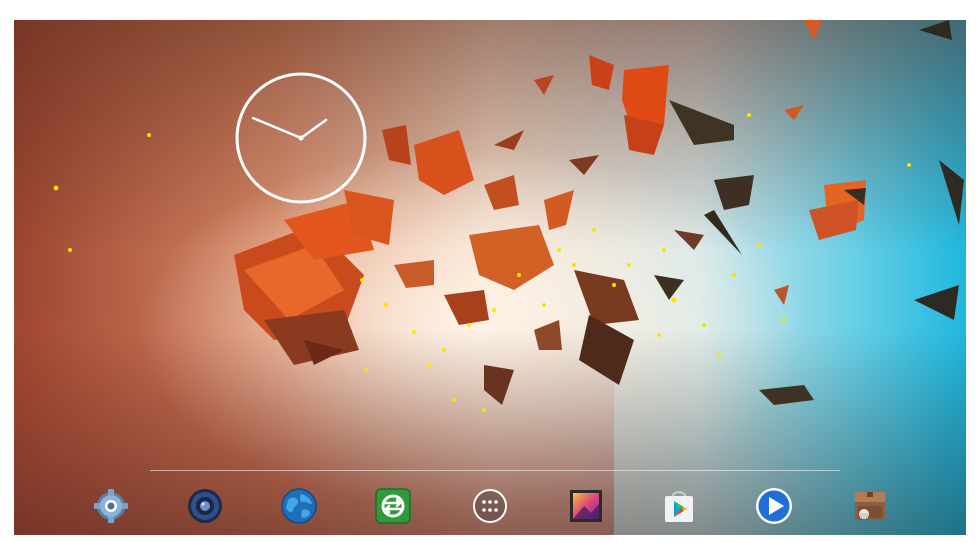 This screenshot has width=978, height=543. I want to click on video-player-app, so click(774, 506).